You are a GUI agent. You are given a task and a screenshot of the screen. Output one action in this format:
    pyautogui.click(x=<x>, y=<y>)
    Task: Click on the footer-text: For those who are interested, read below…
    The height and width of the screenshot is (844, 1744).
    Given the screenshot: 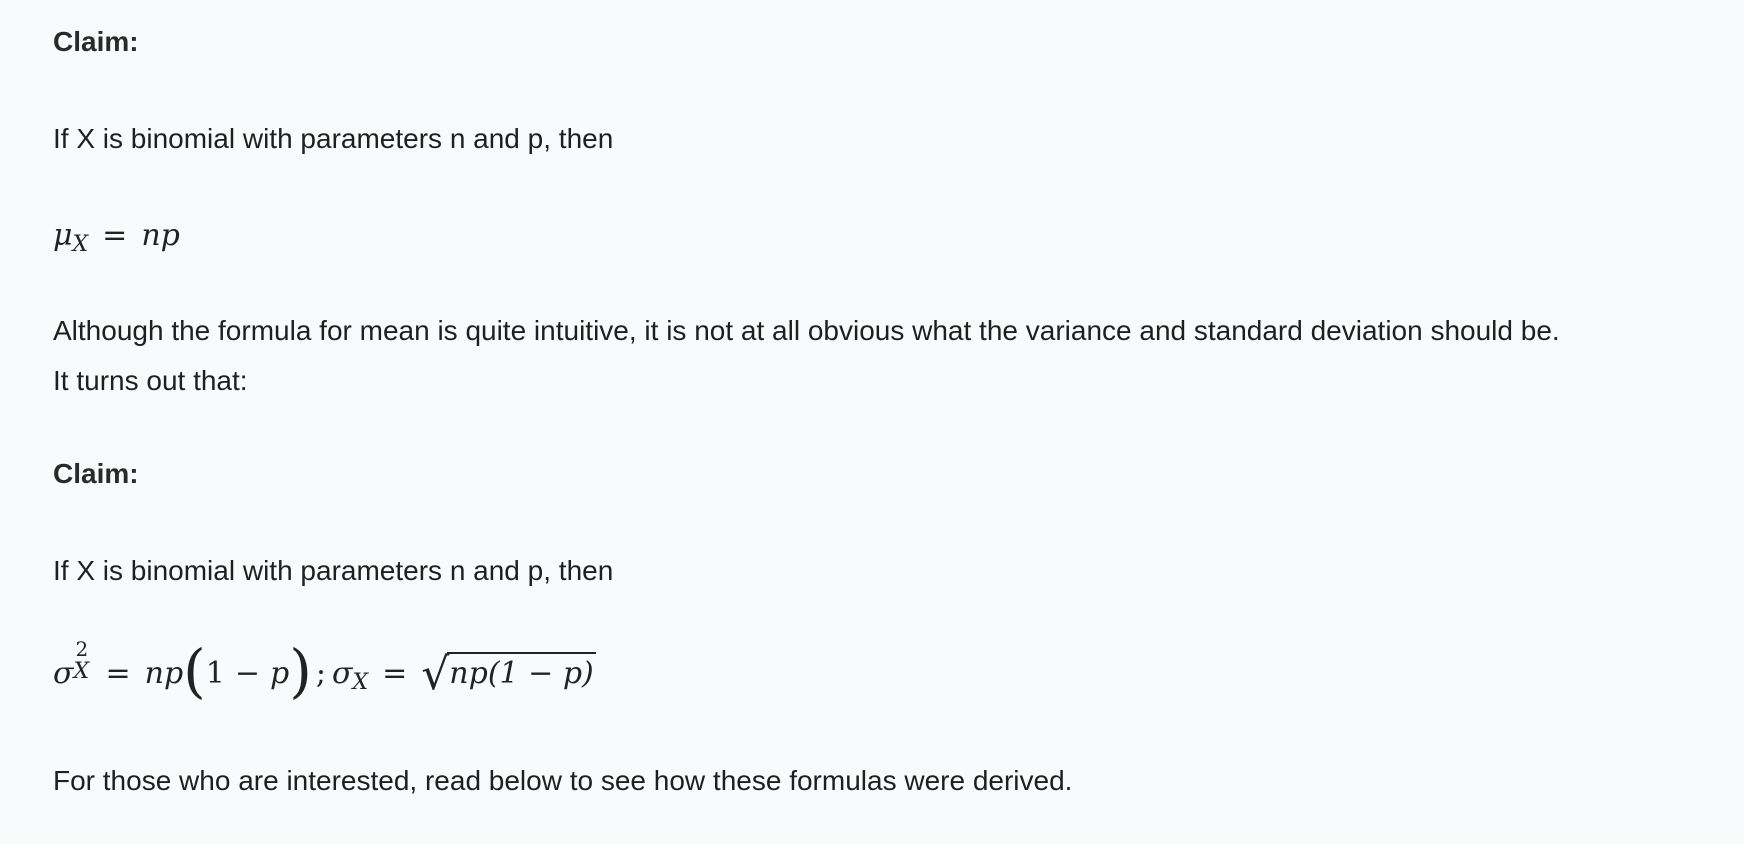 What is the action you would take?
    pyautogui.click(x=563, y=780)
    